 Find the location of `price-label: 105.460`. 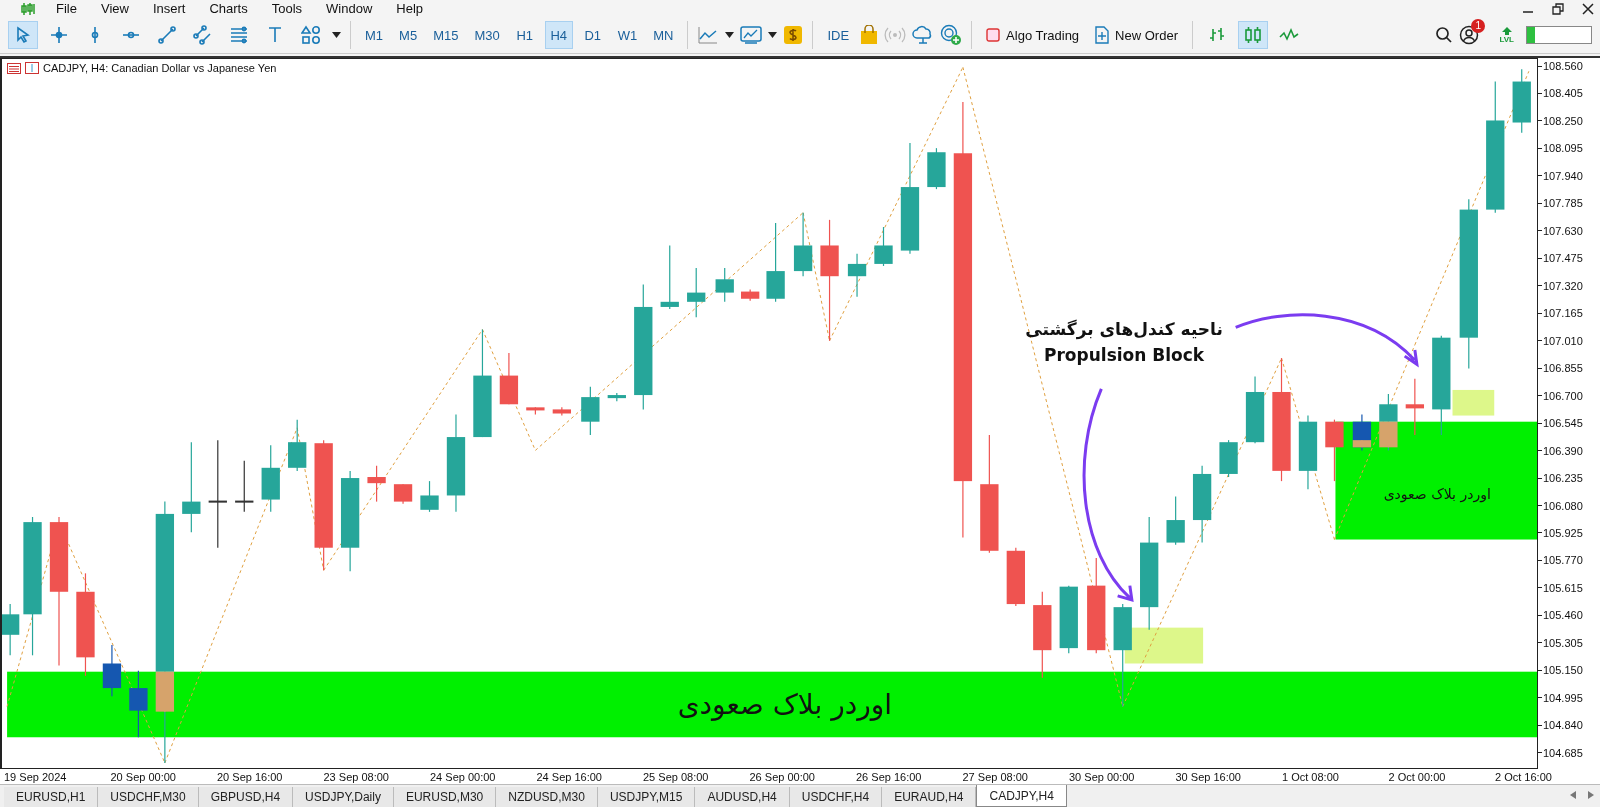

price-label: 105.460 is located at coordinates (1569, 615).